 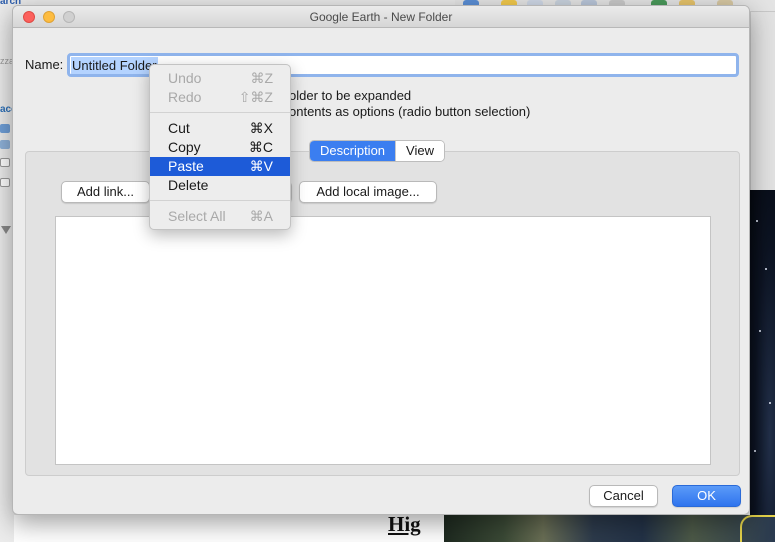 What do you see at coordinates (353, 151) in the screenshot?
I see `tab-description: Description` at bounding box center [353, 151].